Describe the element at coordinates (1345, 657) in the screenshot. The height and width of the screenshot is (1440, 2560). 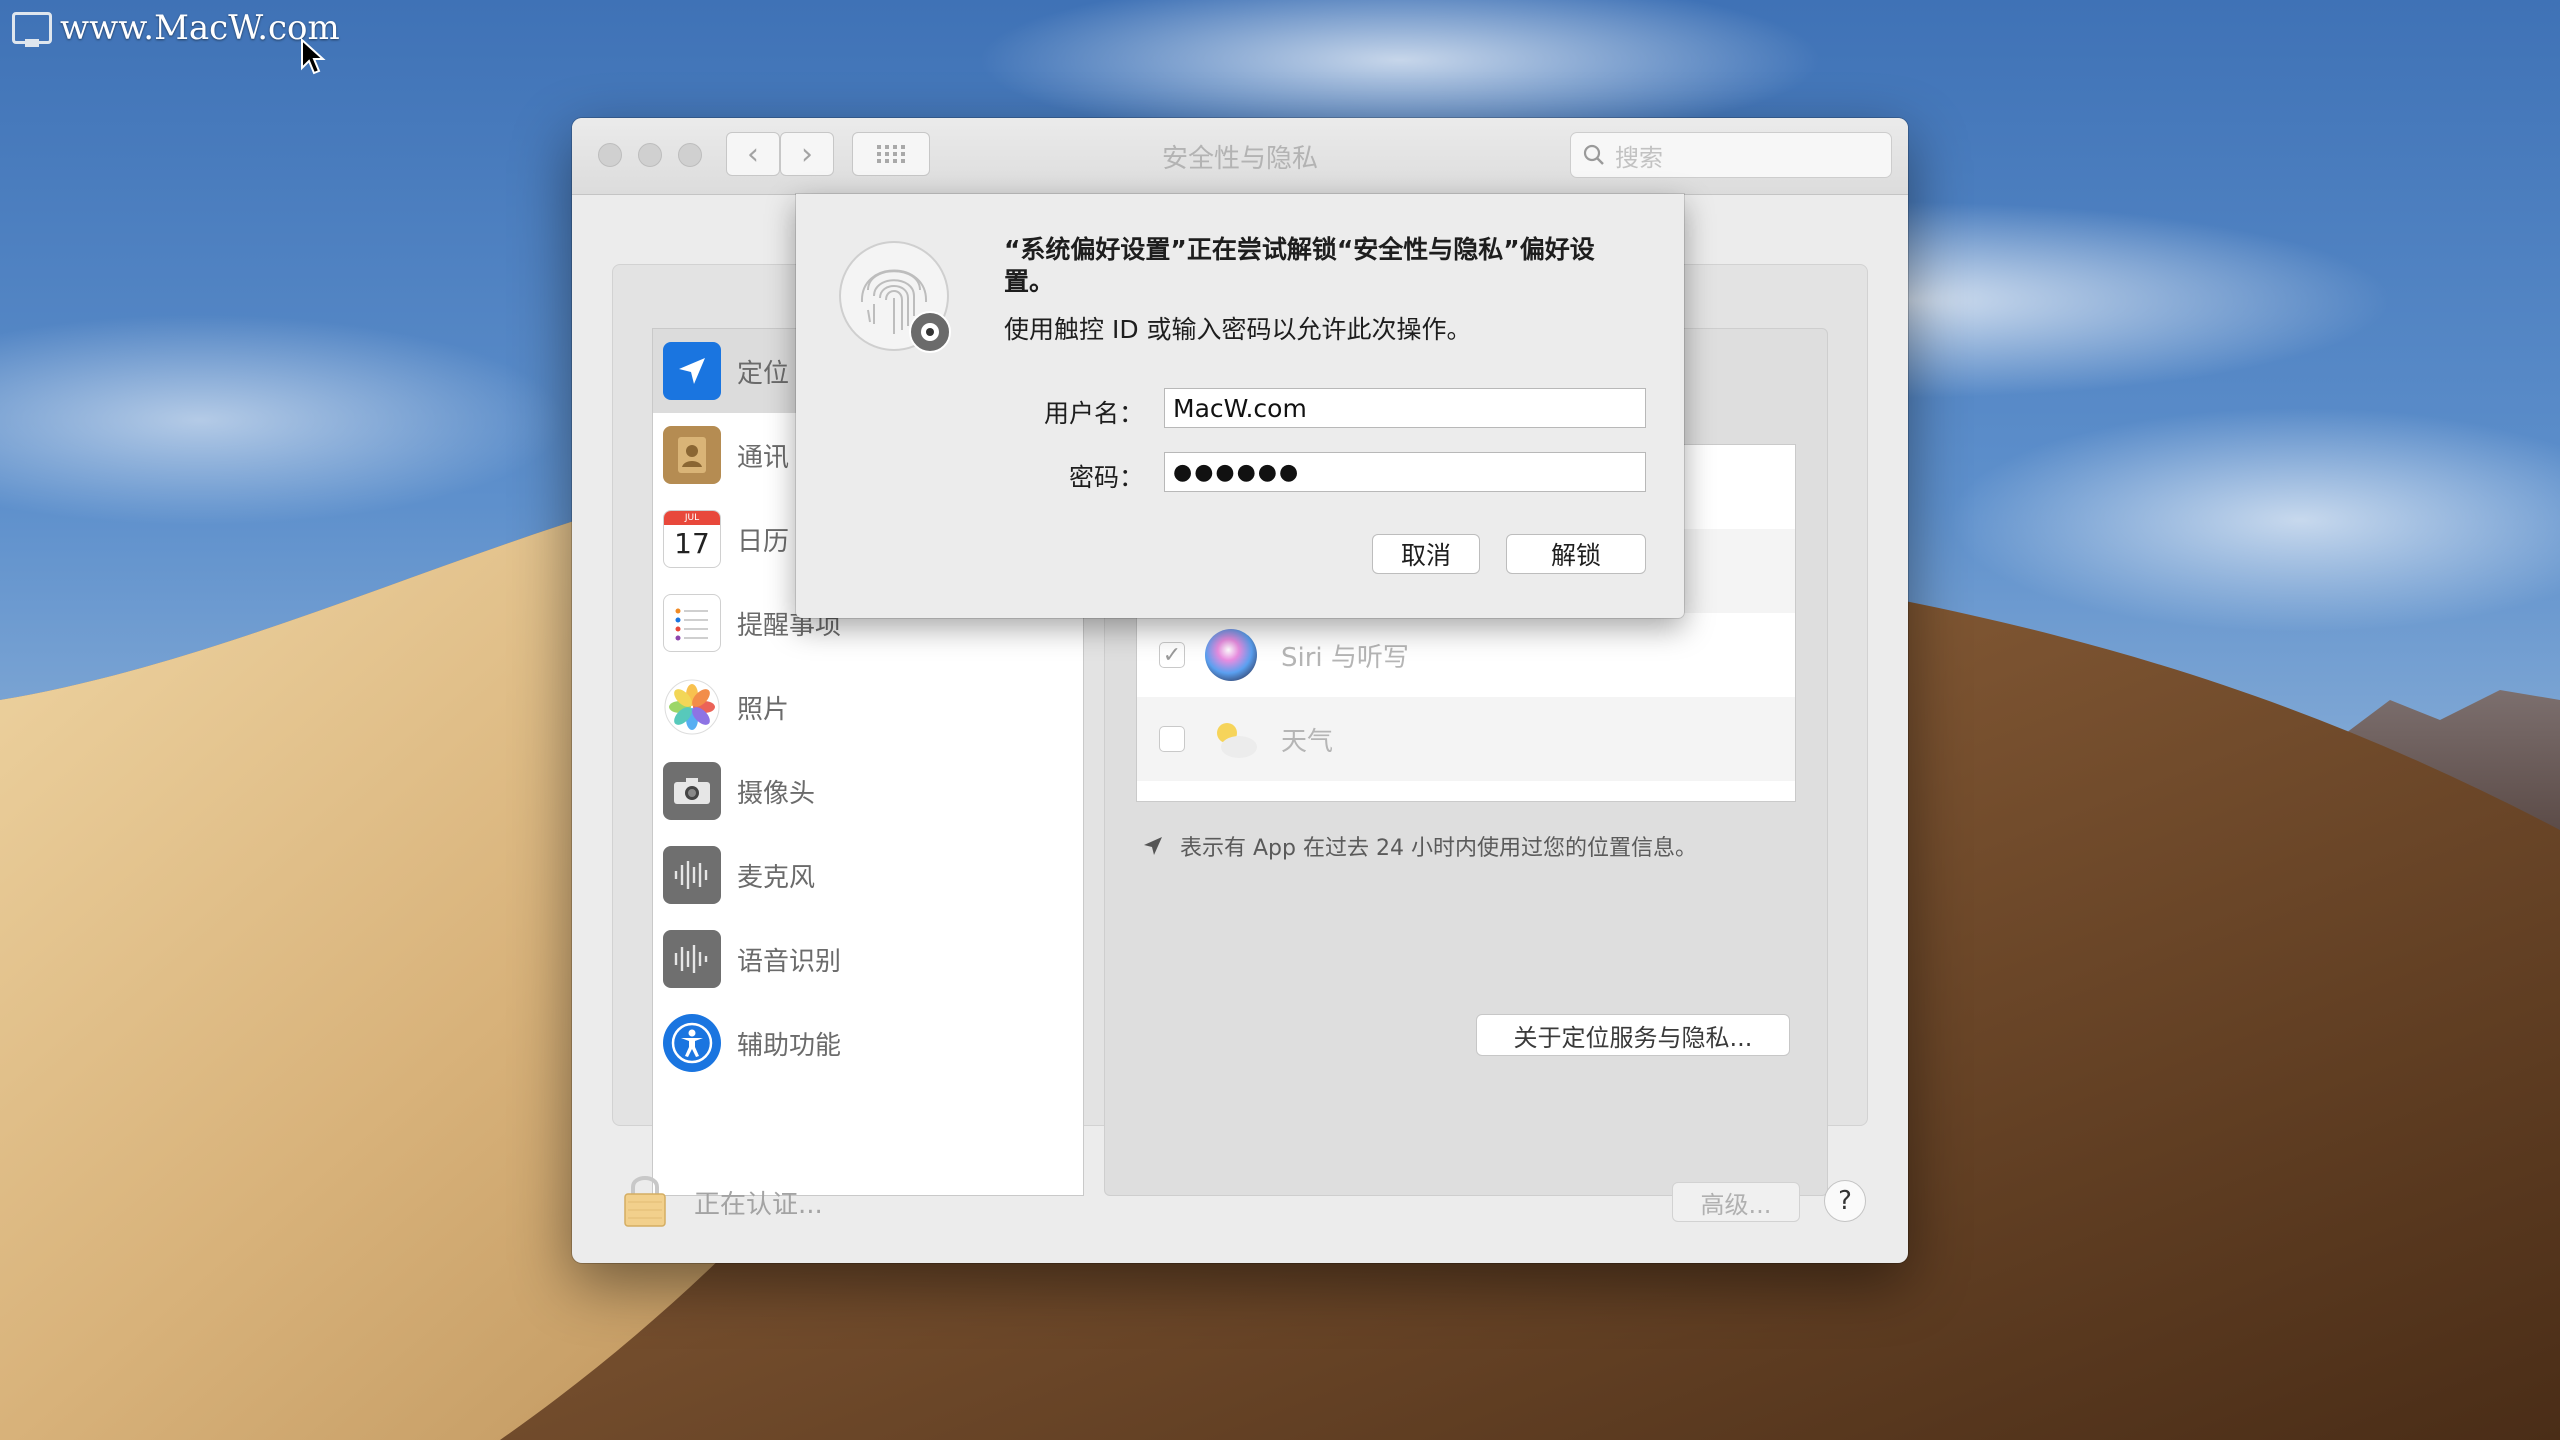
I see `app-name: Siri 与听写` at that location.